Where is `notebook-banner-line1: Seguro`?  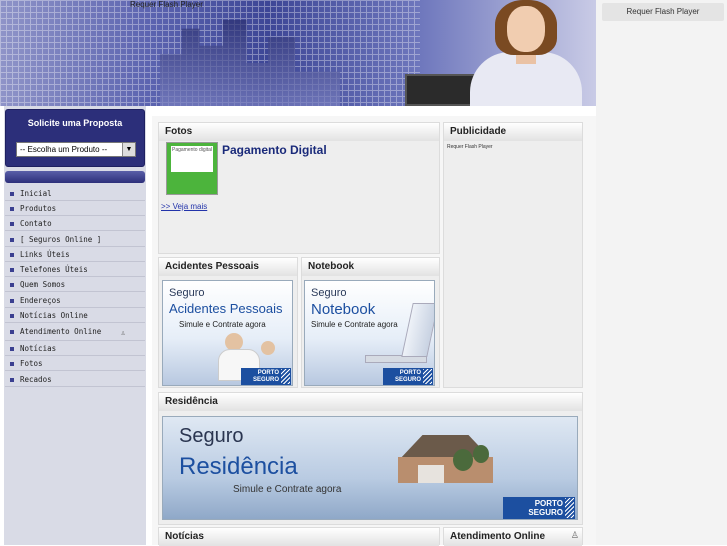 notebook-banner-line1: Seguro is located at coordinates (329, 293).